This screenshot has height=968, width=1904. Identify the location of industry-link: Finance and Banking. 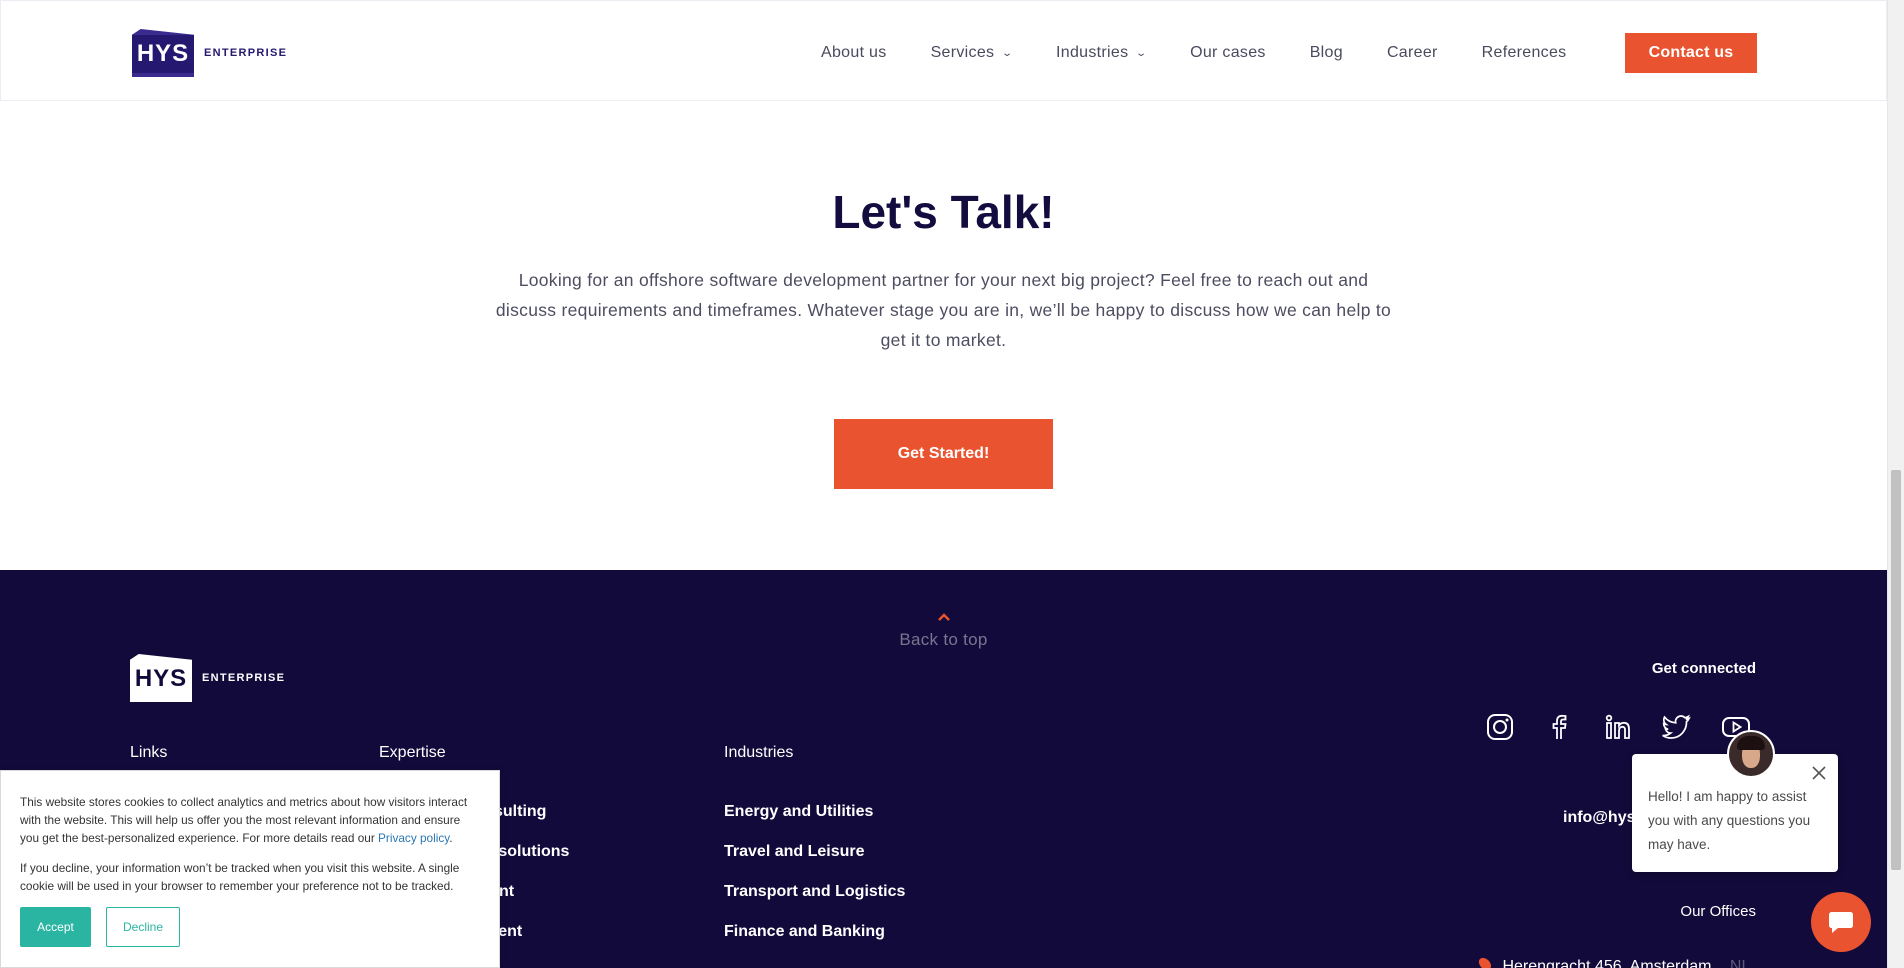
(814, 943).